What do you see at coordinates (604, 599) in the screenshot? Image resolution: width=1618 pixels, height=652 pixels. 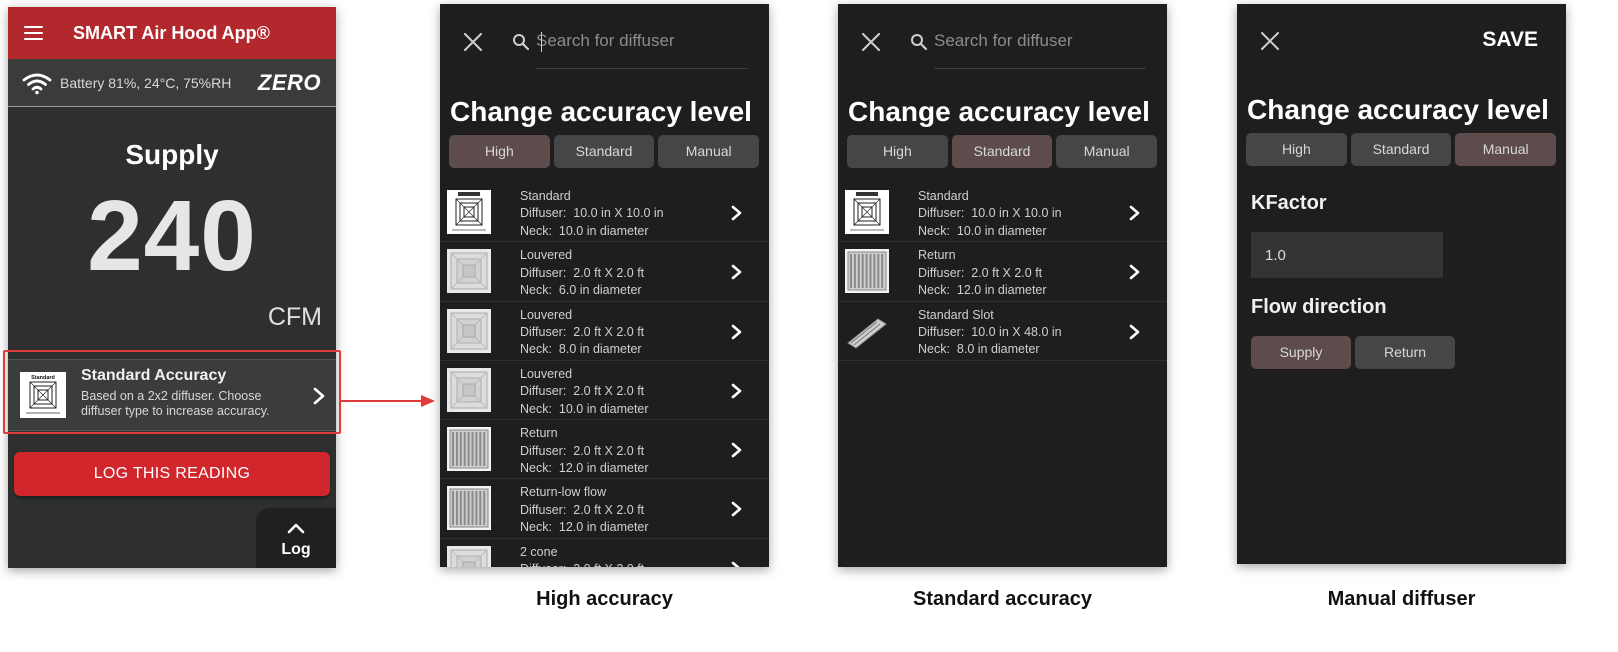 I see `caption-high: High accuracy` at bounding box center [604, 599].